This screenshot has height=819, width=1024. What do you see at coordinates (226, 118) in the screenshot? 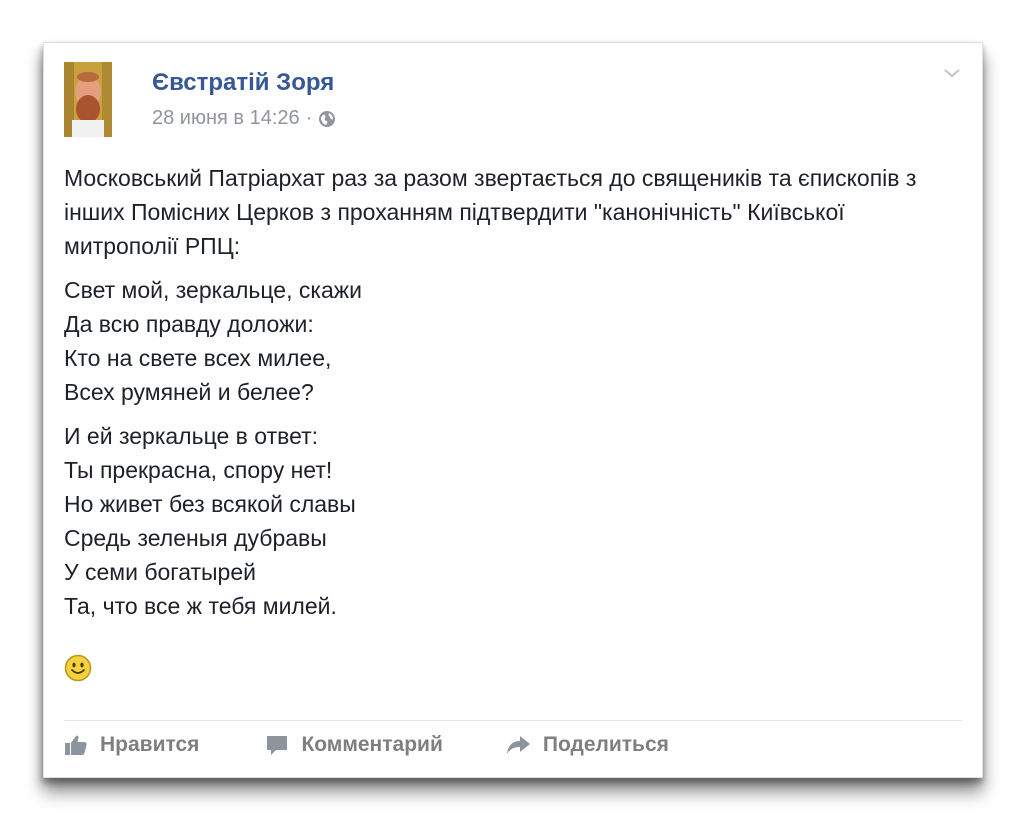
I see `post-timestamp: 28 июня в 14:26` at bounding box center [226, 118].